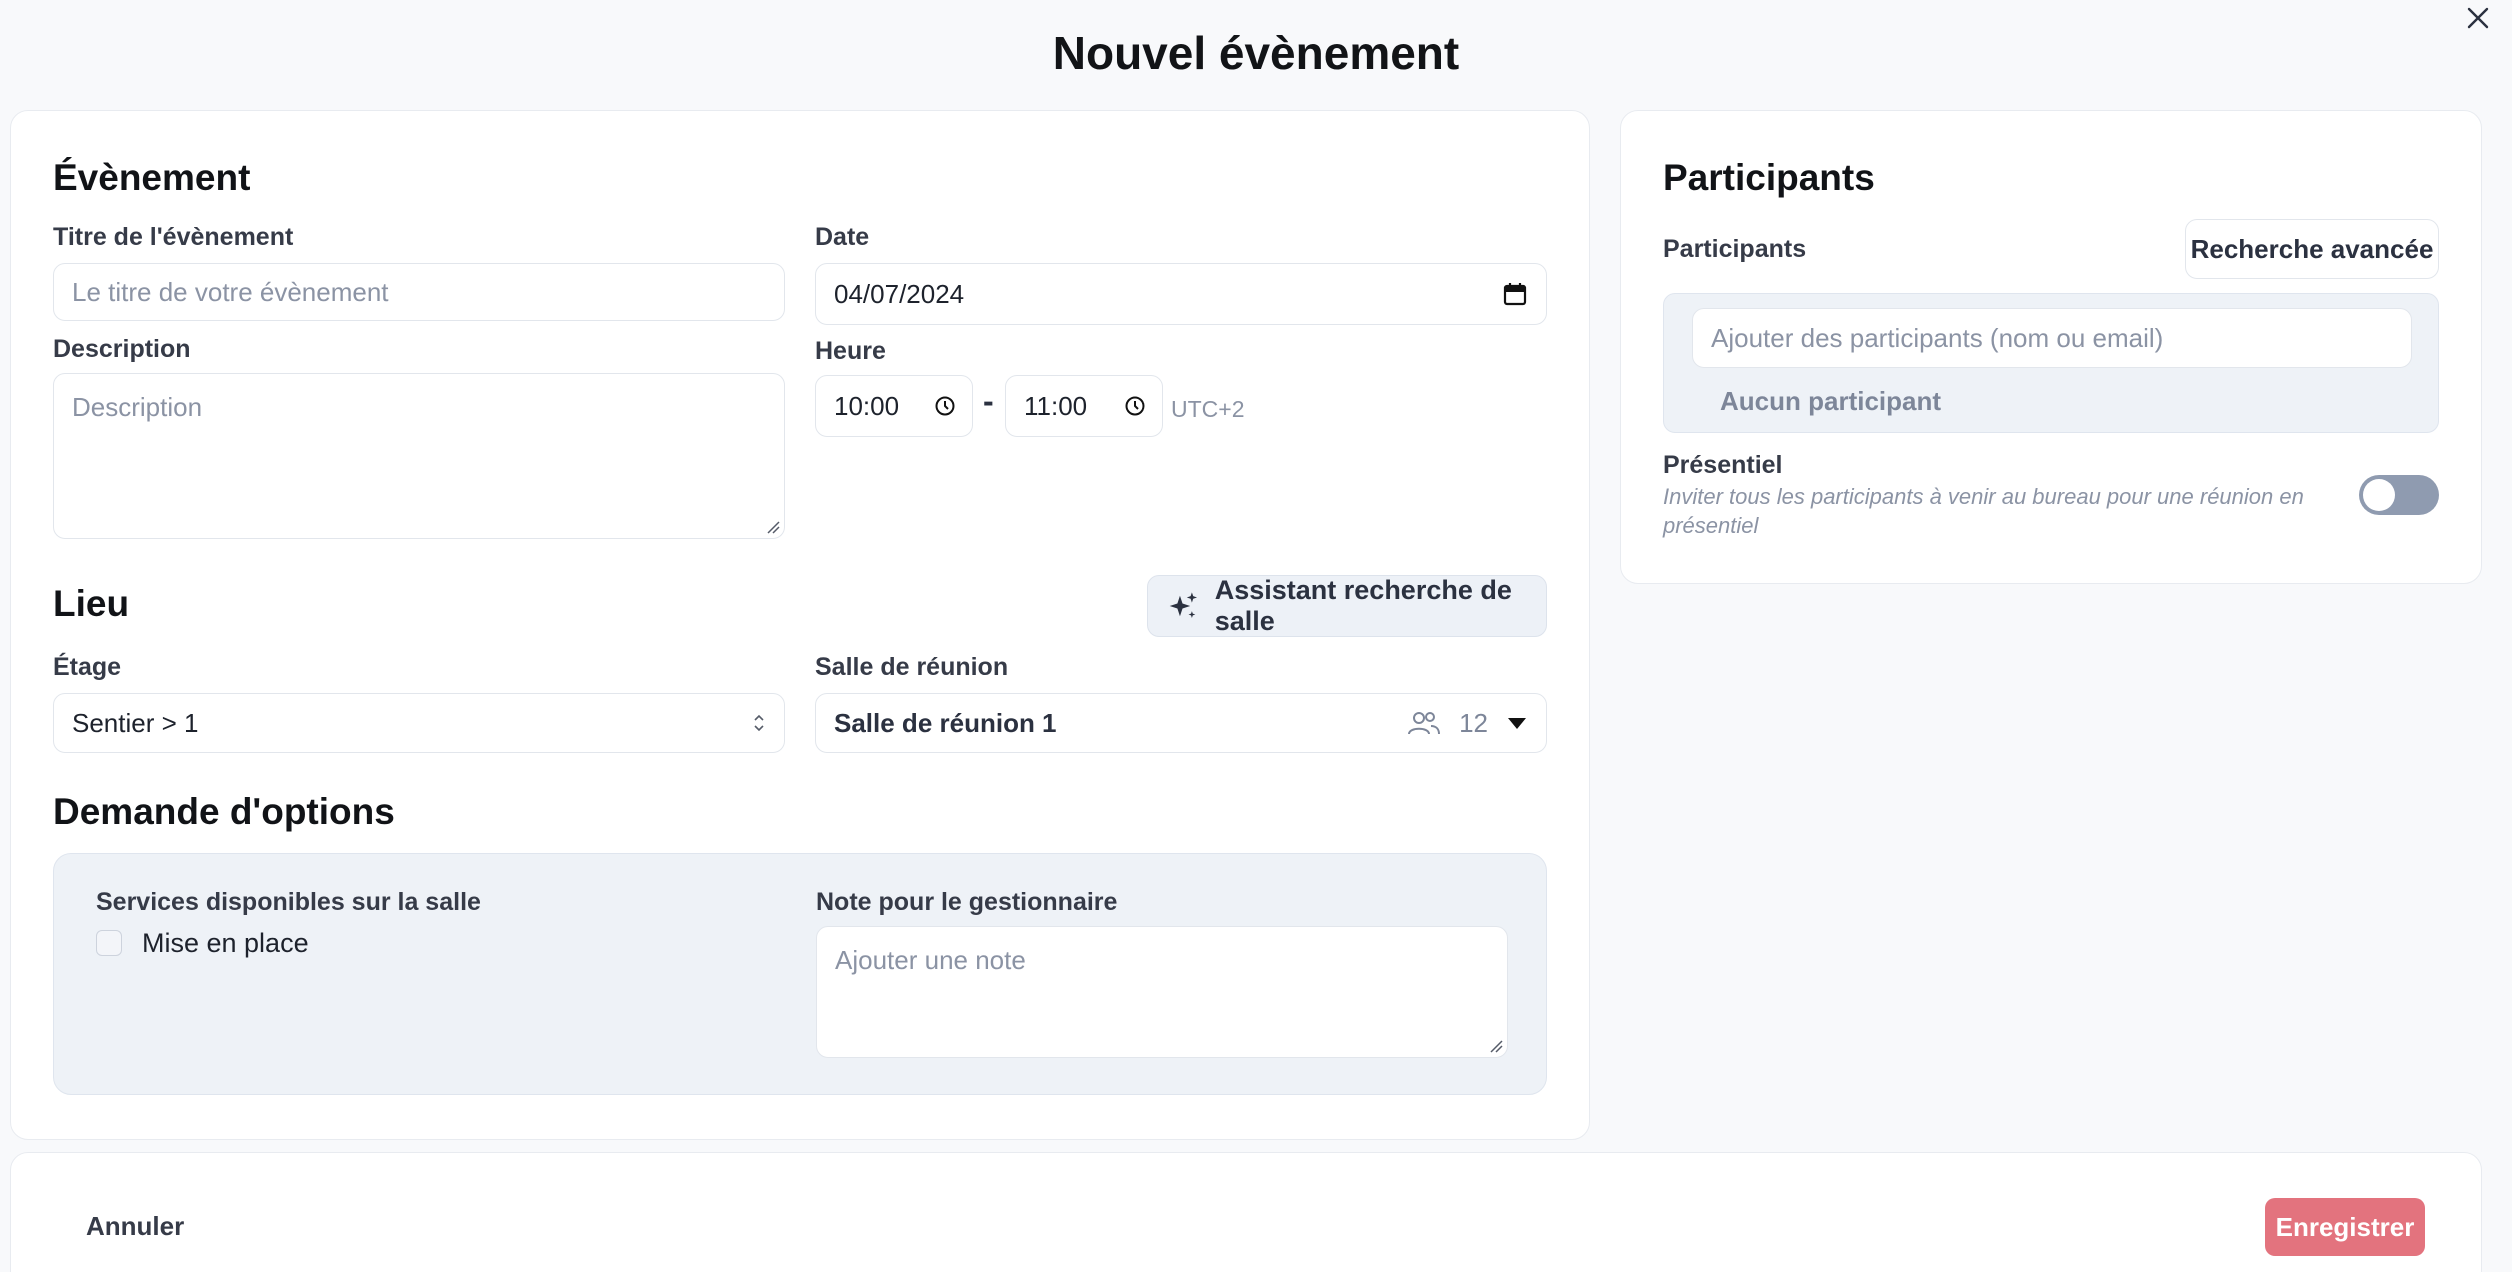  I want to click on note-textarea: Ajouter une note, so click(1162, 992).